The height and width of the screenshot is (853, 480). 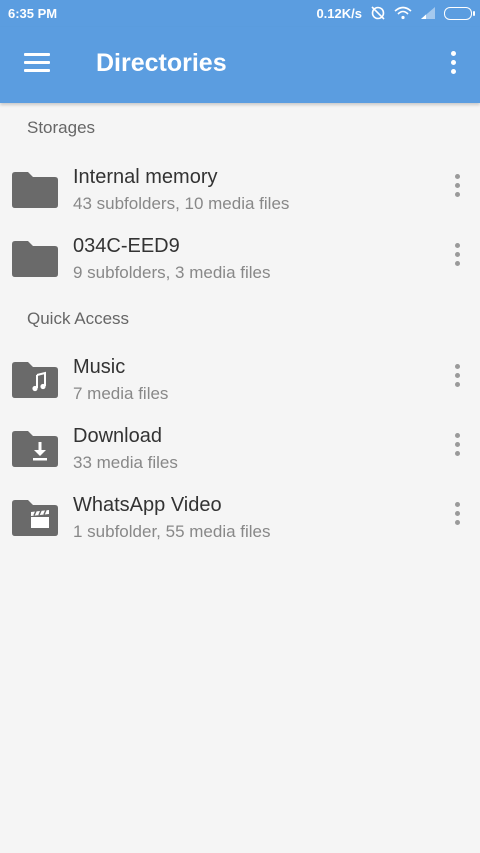 I want to click on download-folder-icon, so click(x=35, y=449).